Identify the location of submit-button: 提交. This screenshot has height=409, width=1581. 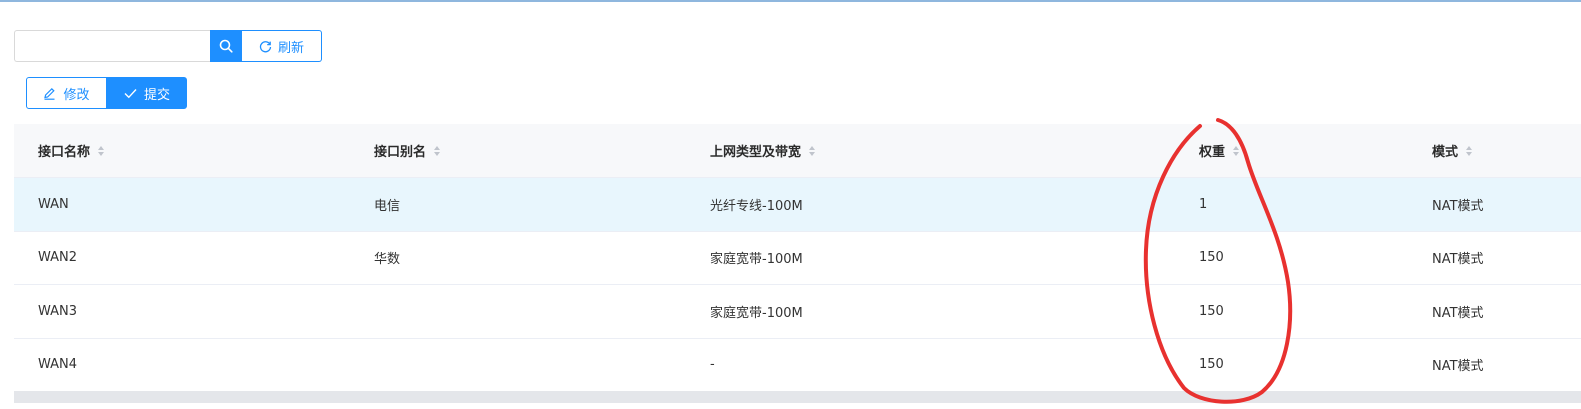
(147, 93).